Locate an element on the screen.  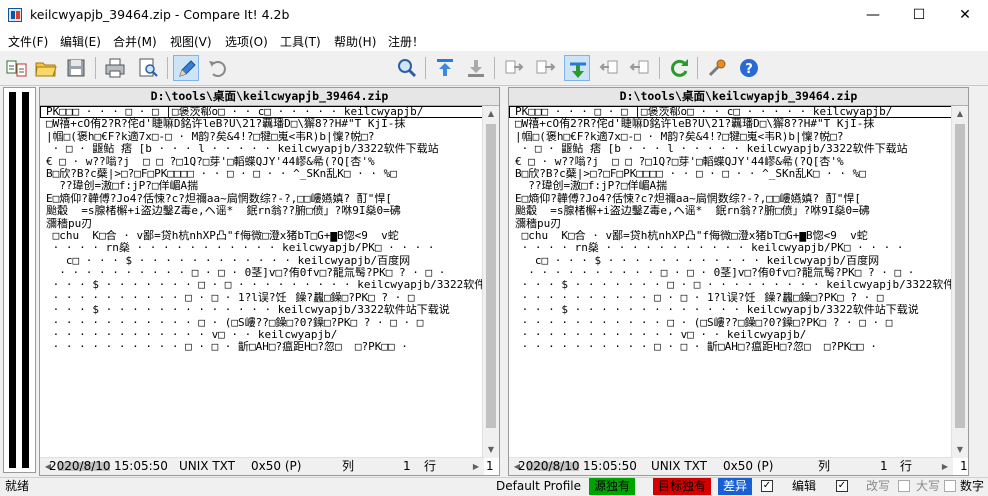
menu-options: 选项(O) is located at coordinates (246, 41).